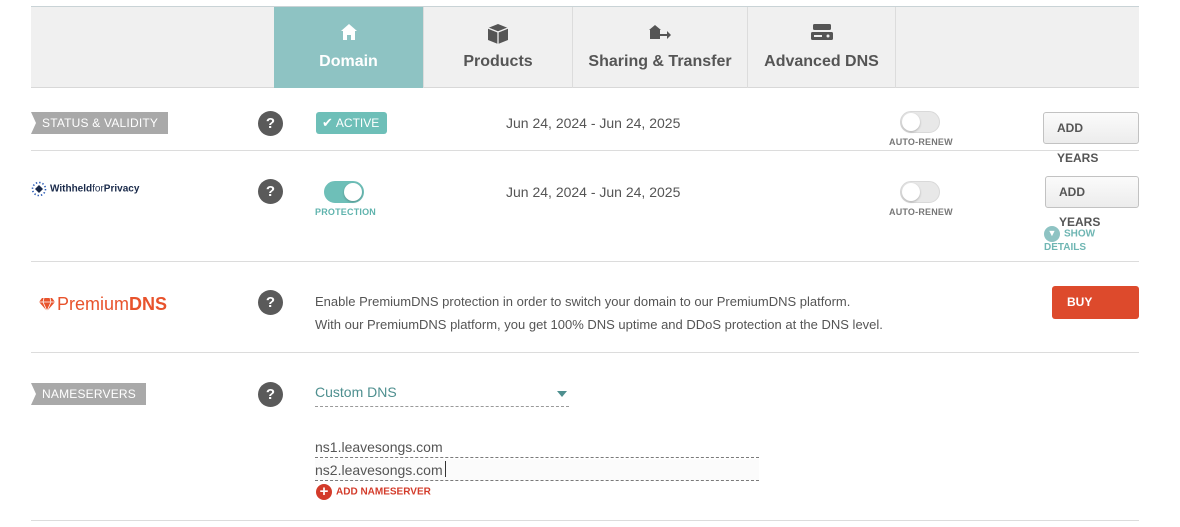 The width and height of the screenshot is (1180, 527). What do you see at coordinates (148, 304) in the screenshot?
I see `premium-dns-logo-bold: DNS` at bounding box center [148, 304].